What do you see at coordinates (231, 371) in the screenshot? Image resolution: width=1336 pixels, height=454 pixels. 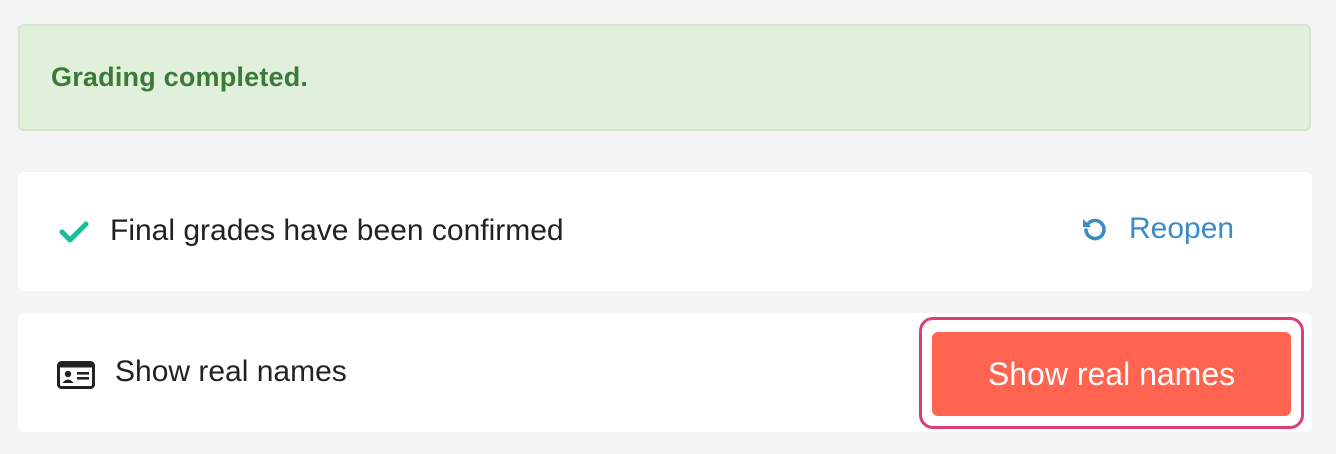 I see `show-names-label: Show real names` at bounding box center [231, 371].